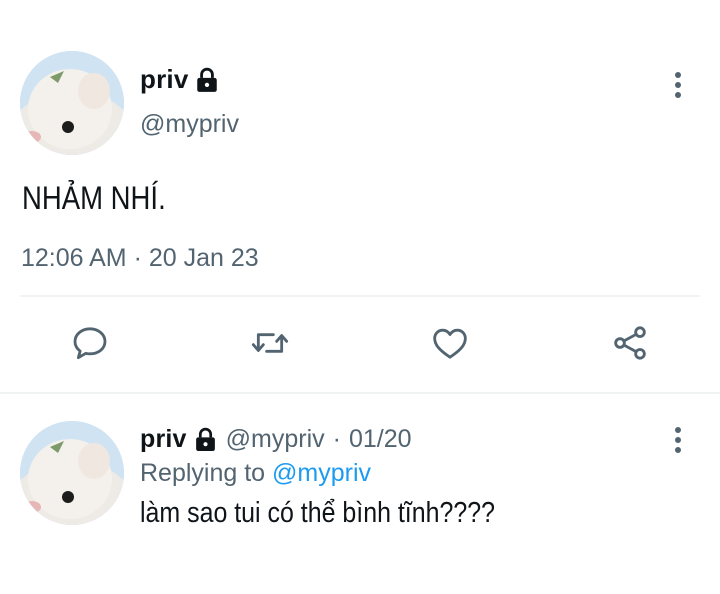 This screenshot has height=594, width=720. I want to click on speech-bubble-icon, so click(90, 343).